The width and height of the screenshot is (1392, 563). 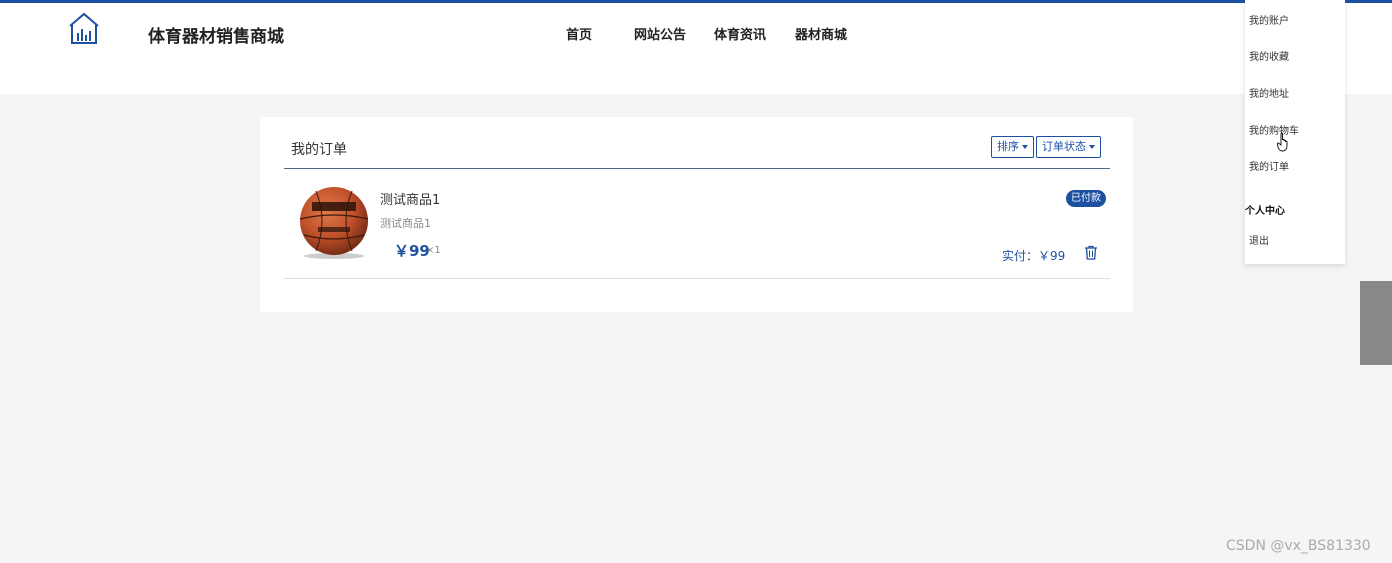 I want to click on menu-item-logout: 退出, so click(x=1259, y=239).